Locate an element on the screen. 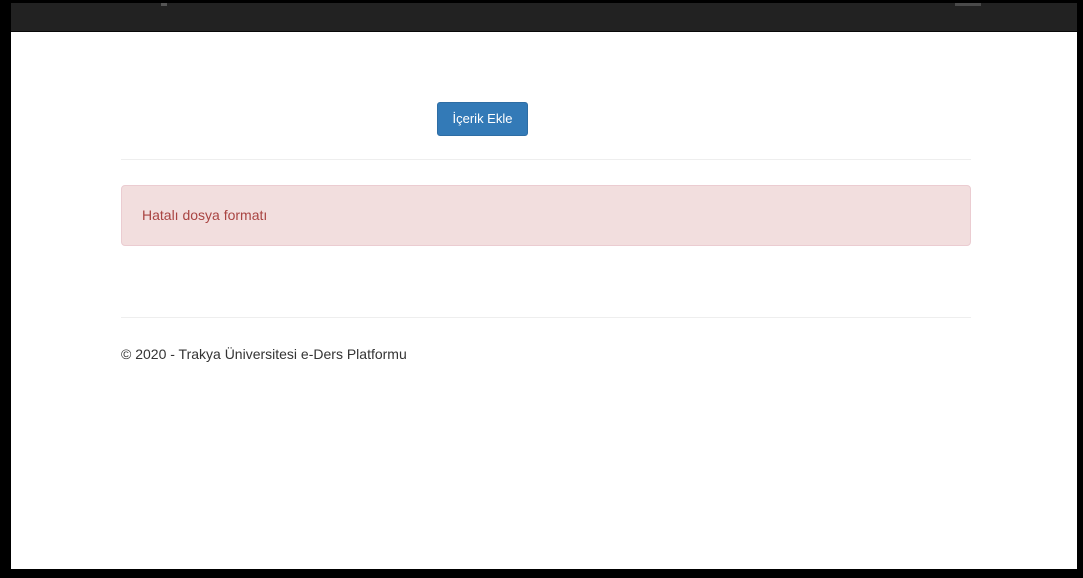  top-navbar is located at coordinates (544, 17).